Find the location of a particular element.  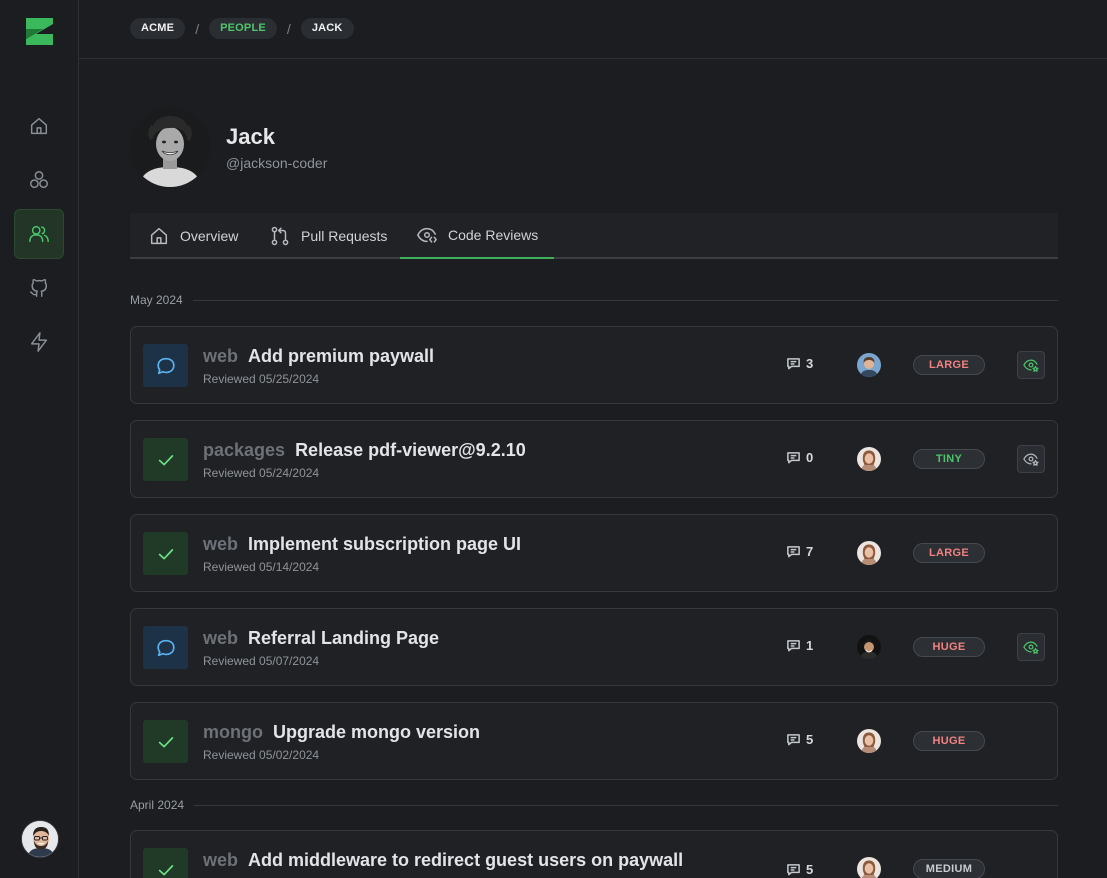

teams-icon is located at coordinates (39, 180).